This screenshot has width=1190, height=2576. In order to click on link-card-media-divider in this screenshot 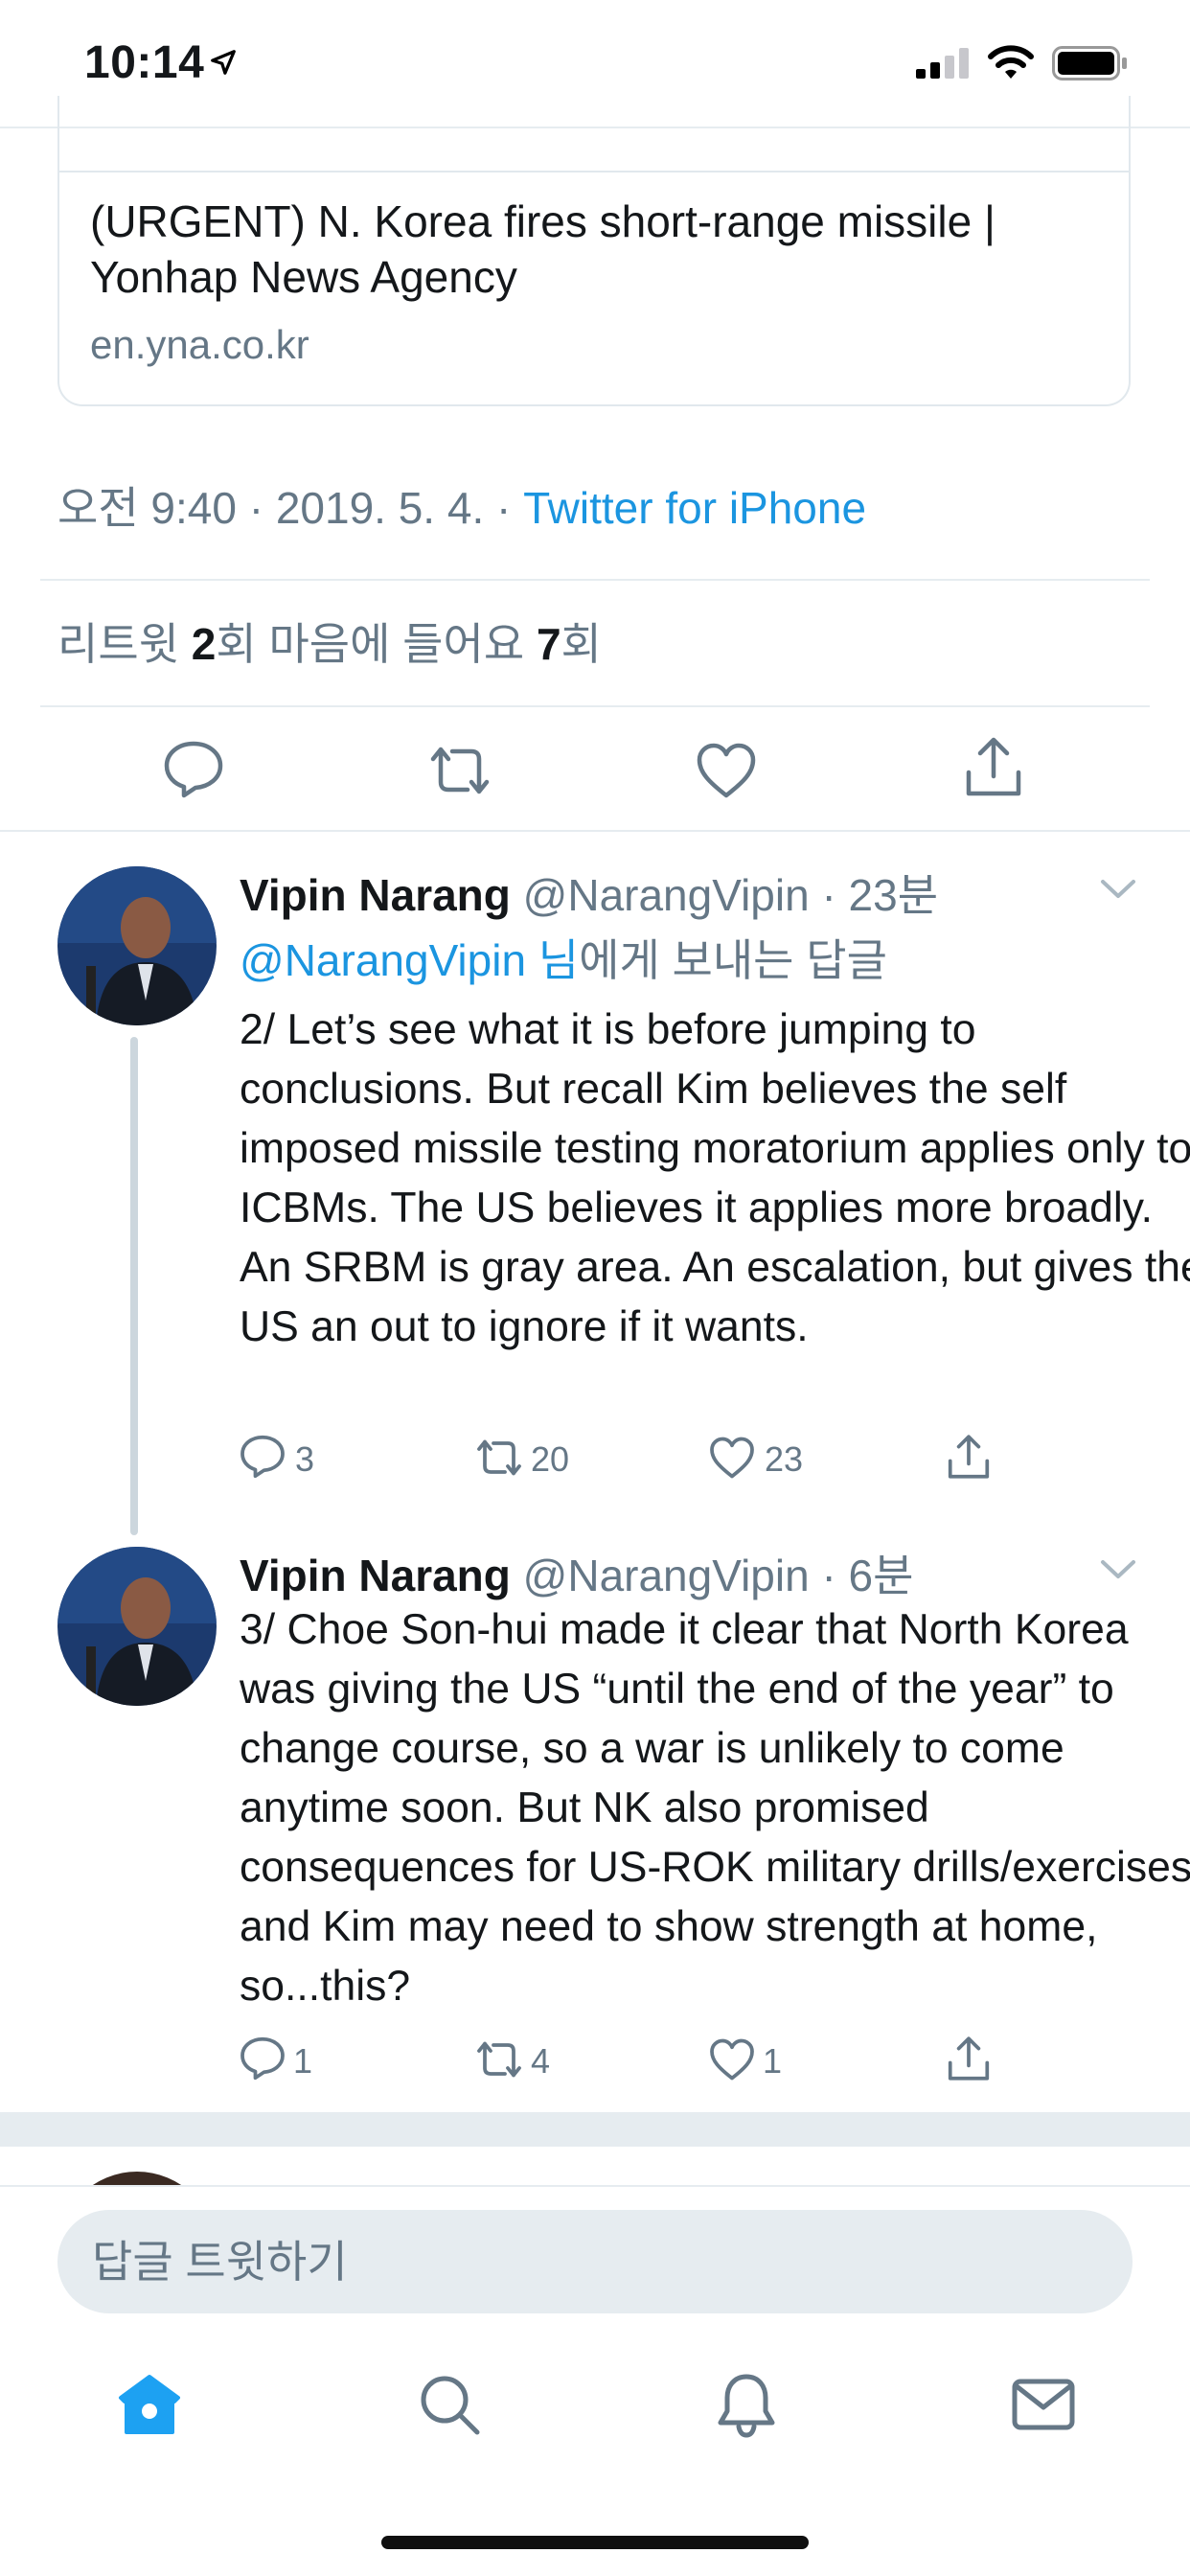, I will do `click(594, 171)`.